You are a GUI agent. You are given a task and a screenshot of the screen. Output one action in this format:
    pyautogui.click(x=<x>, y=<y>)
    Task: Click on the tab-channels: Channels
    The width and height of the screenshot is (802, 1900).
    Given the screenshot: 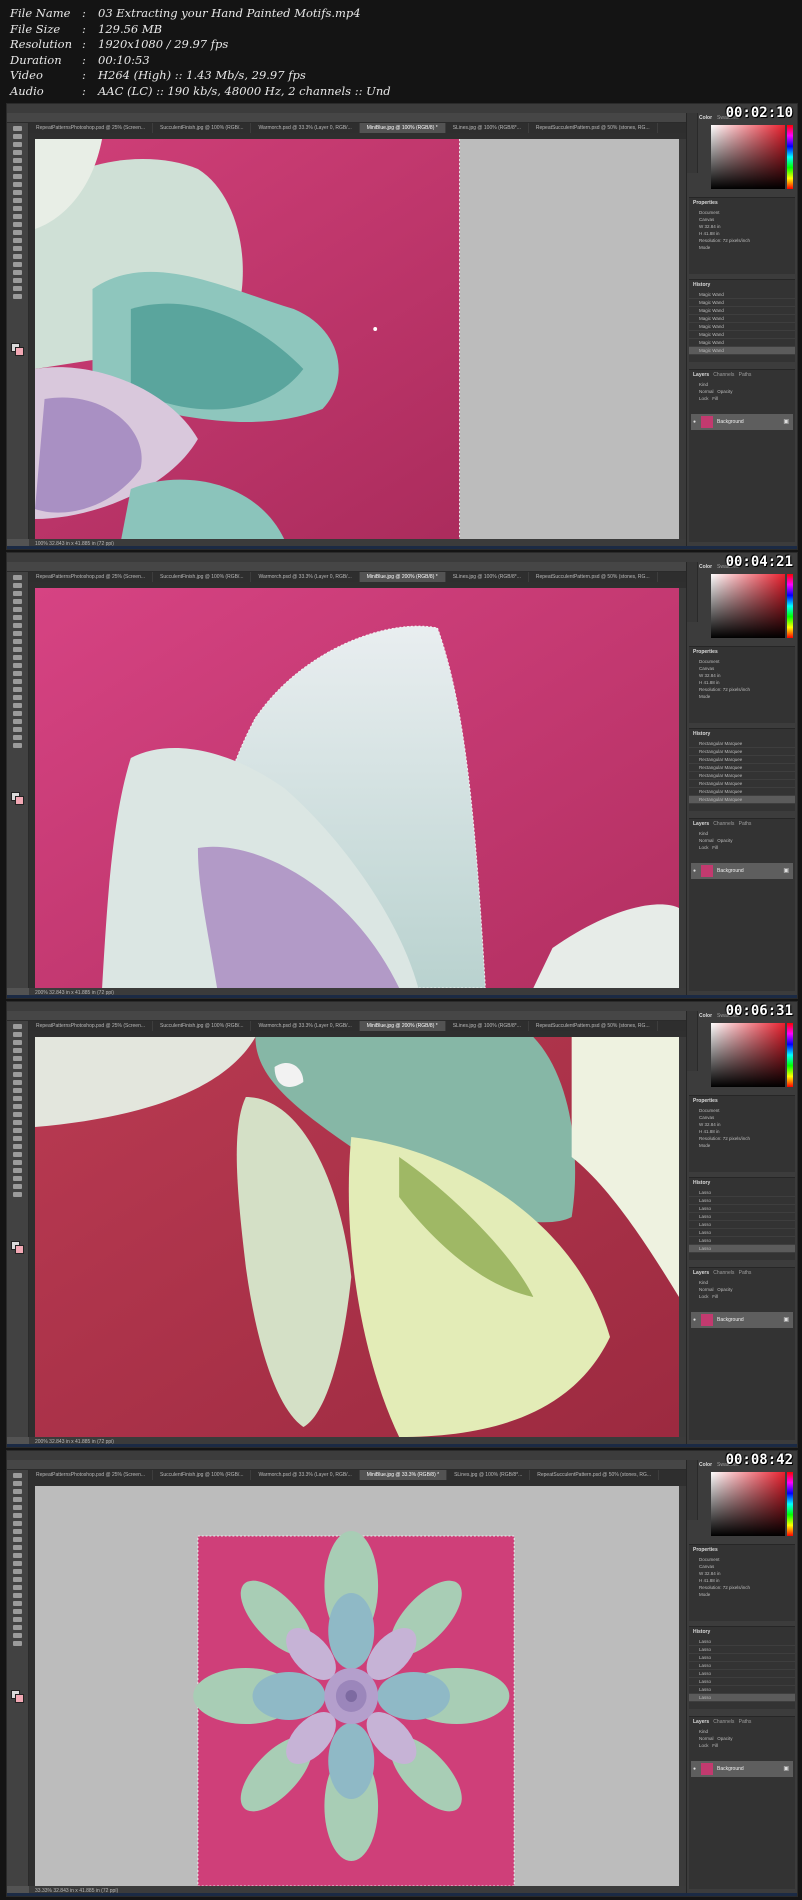 What is the action you would take?
    pyautogui.click(x=723, y=1722)
    